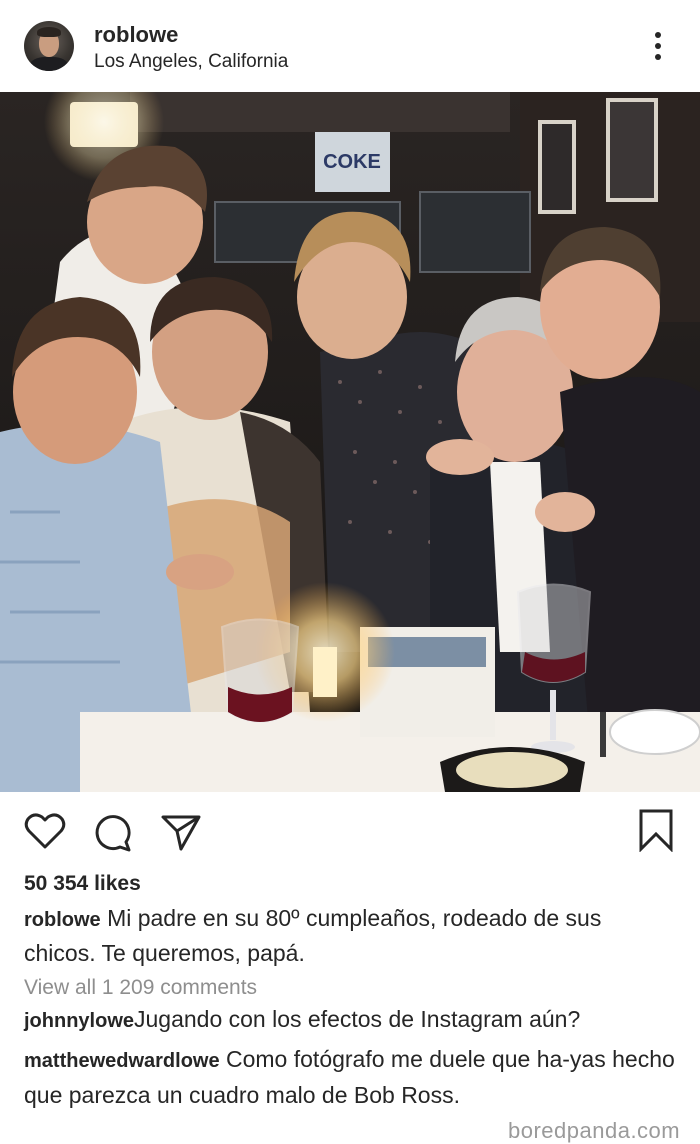  I want to click on post-location: Los Angeles, California, so click(191, 62).